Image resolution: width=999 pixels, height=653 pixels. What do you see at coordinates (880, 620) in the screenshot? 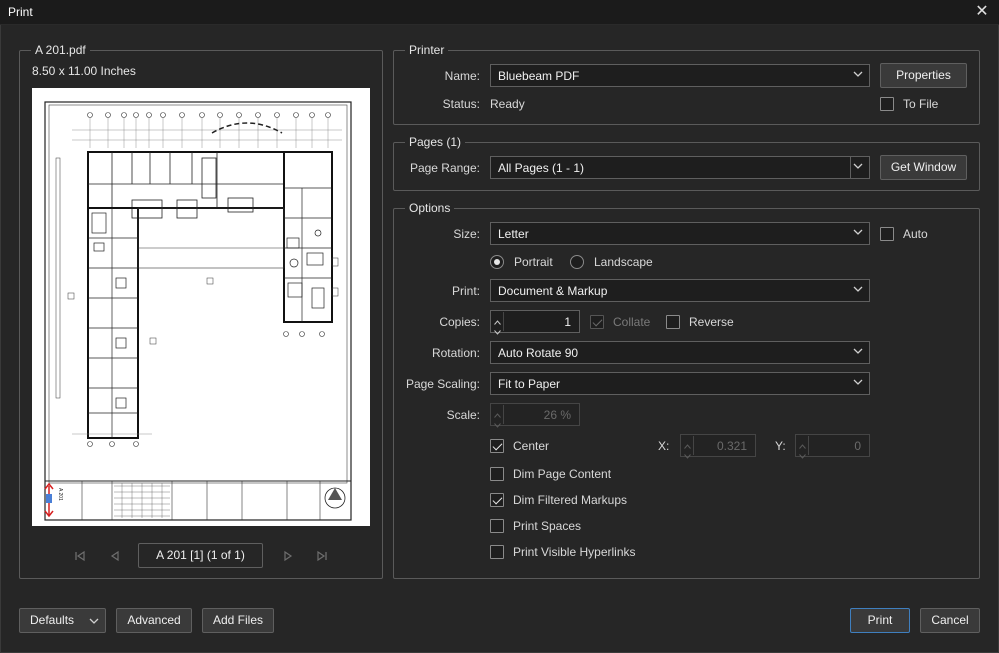
I see `print-button: Print` at bounding box center [880, 620].